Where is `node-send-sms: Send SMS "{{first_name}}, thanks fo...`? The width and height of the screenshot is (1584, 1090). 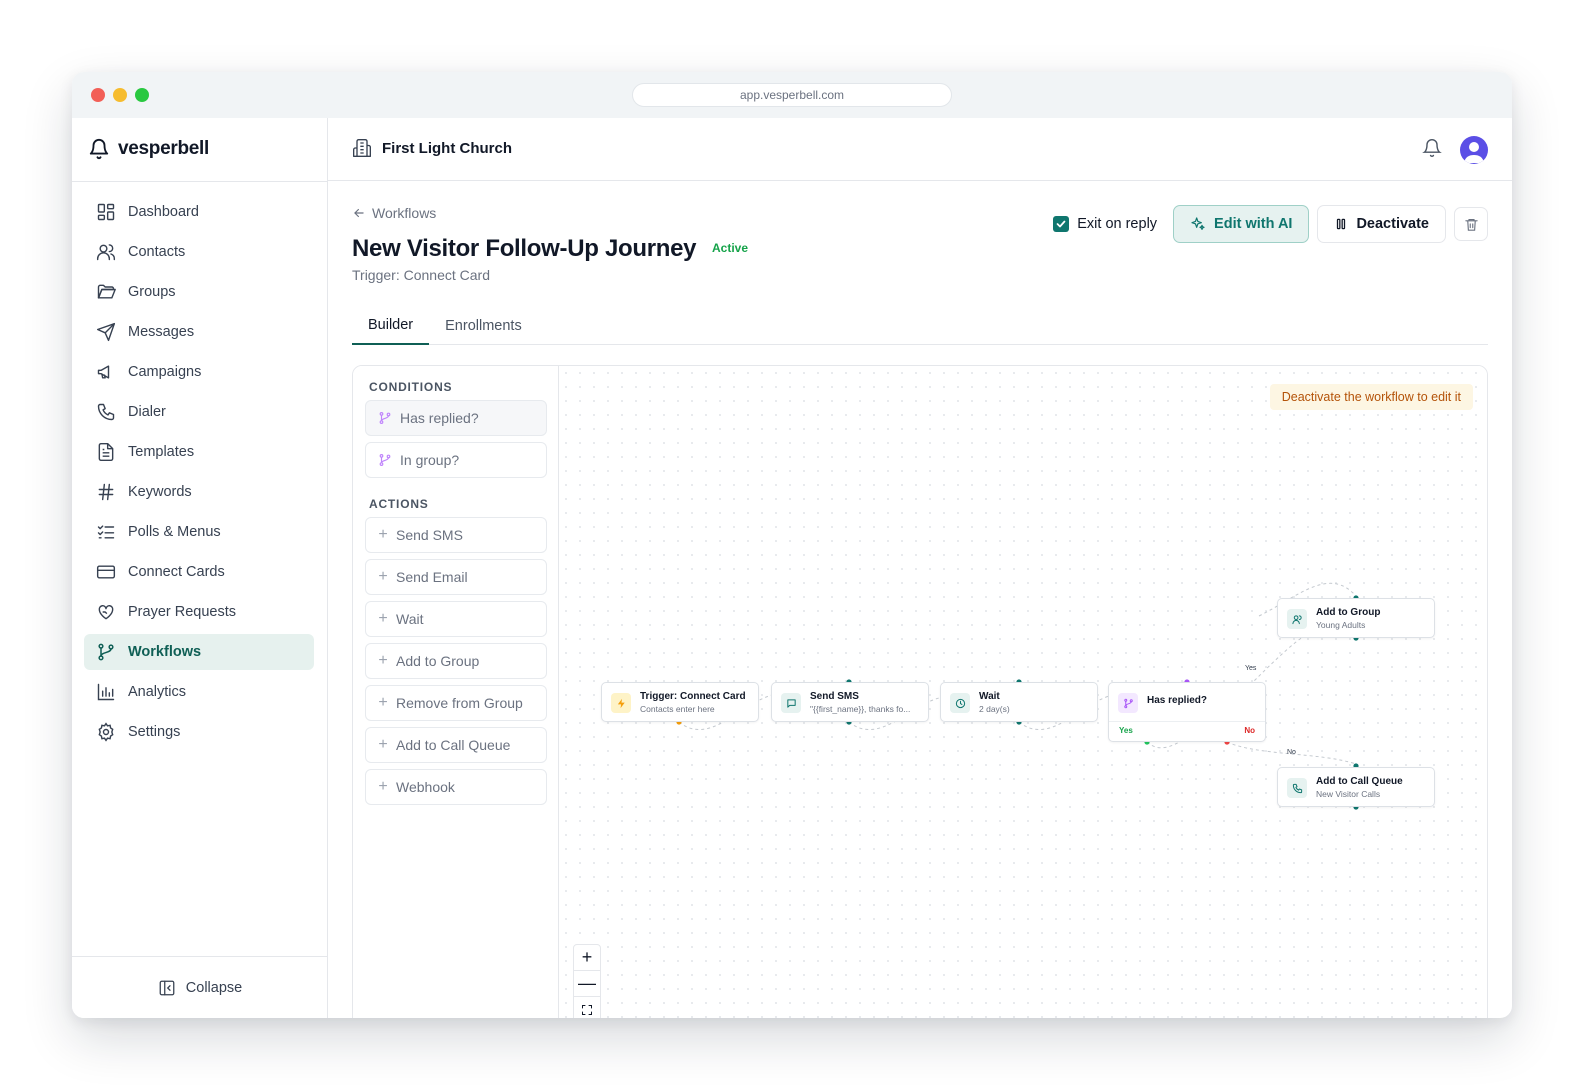 node-send-sms: Send SMS "{{first_name}}, thanks fo... is located at coordinates (850, 702).